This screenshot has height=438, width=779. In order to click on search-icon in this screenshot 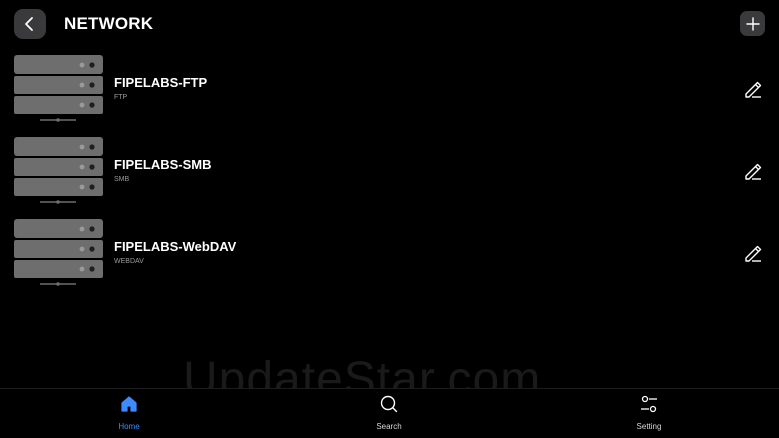, I will do `click(389, 404)`.